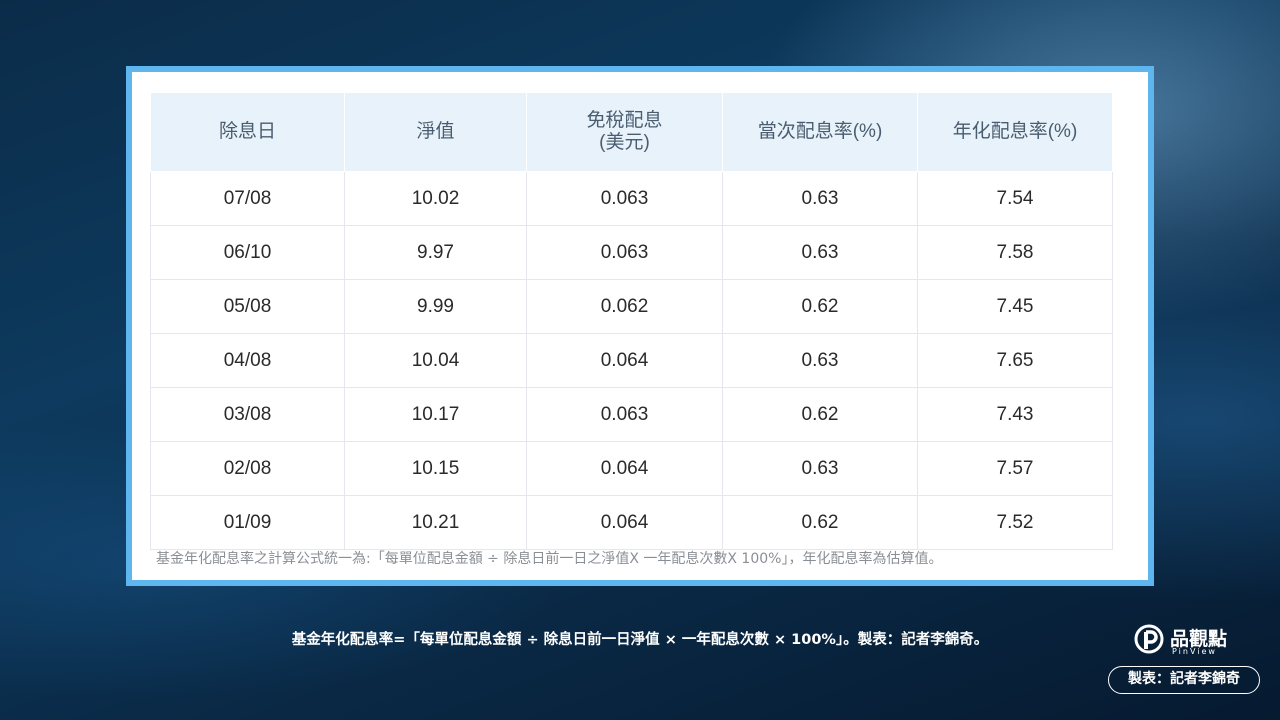 The height and width of the screenshot is (720, 1280). Describe the element at coordinates (435, 468) in the screenshot. I see `cell-nav: 10.15` at that location.